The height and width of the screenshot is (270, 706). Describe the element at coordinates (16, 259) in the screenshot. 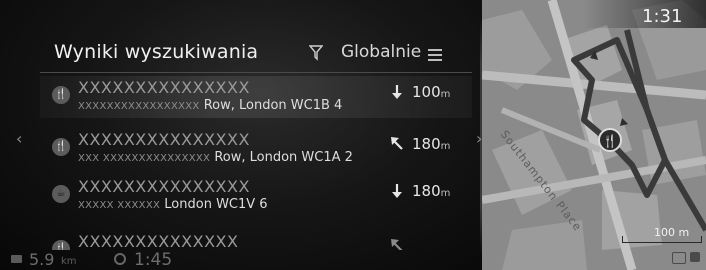

I see `distance-flag-icon` at that location.